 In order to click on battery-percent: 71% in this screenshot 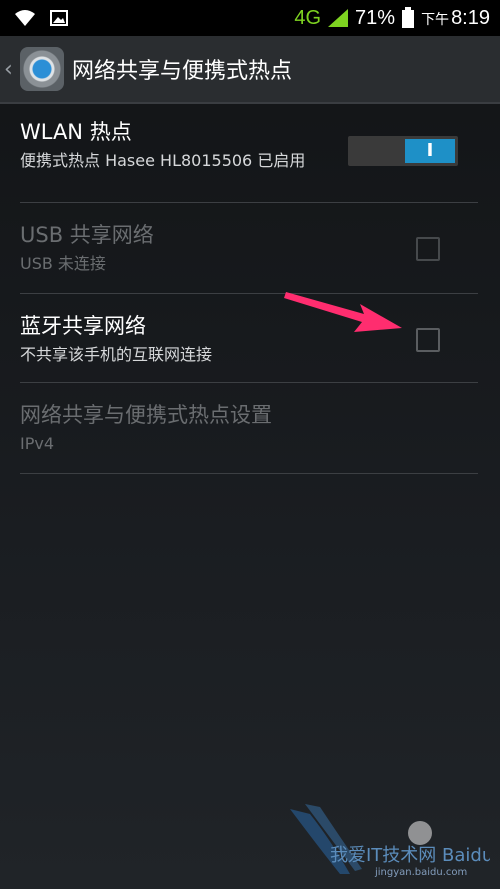, I will do `click(375, 17)`.